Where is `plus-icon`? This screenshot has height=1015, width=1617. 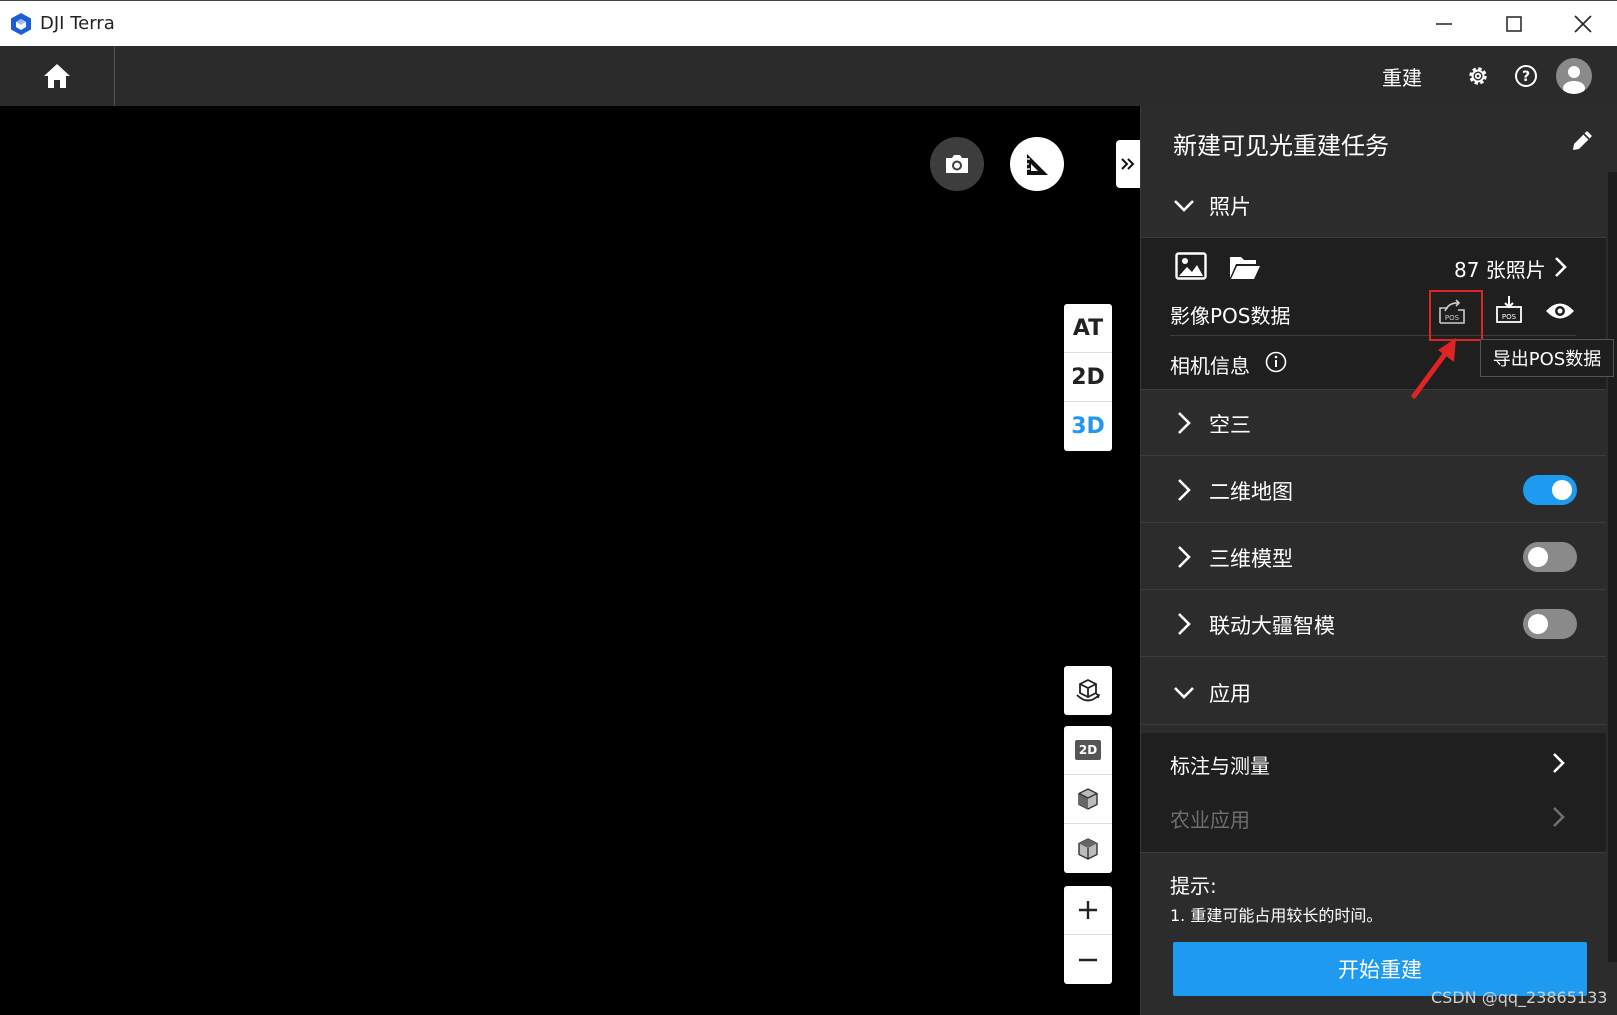
plus-icon is located at coordinates (1088, 910).